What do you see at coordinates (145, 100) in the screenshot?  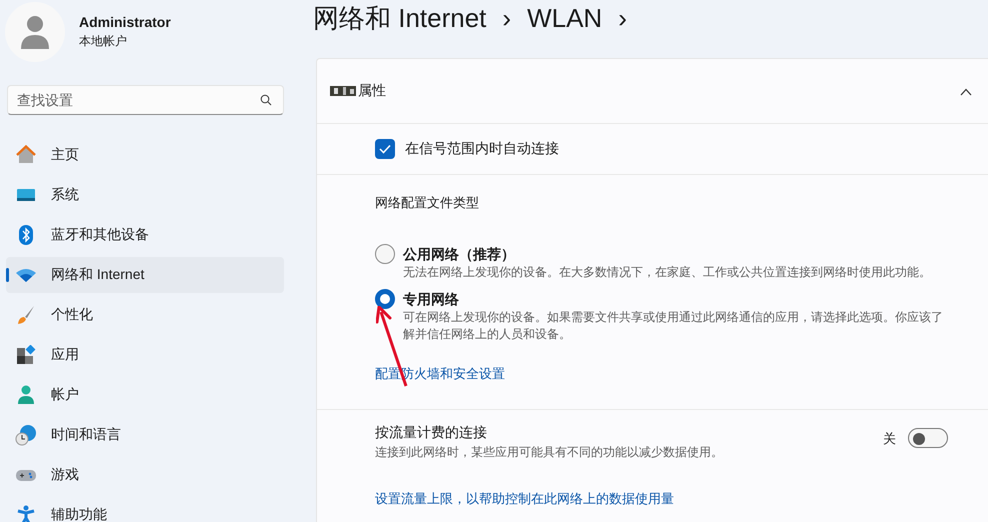 I see `search-field: 查找设置` at bounding box center [145, 100].